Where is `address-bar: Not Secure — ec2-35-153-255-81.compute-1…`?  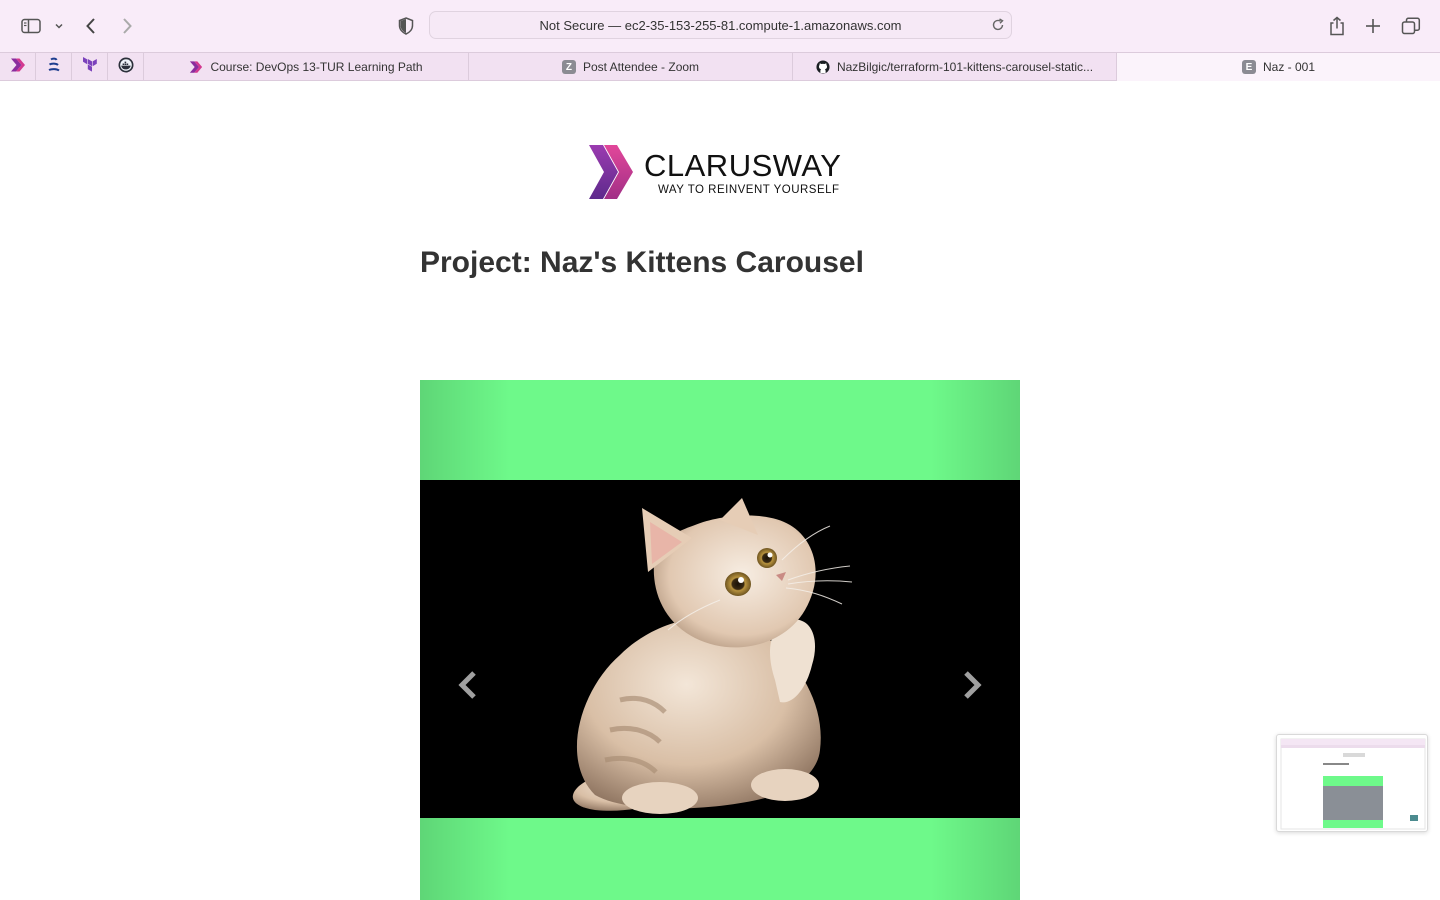 address-bar: Not Secure — ec2-35-153-255-81.compute-1… is located at coordinates (720, 25).